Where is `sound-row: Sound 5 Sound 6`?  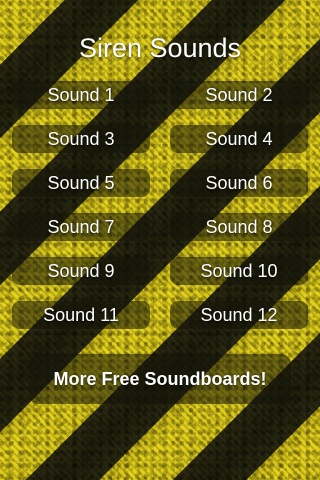 sound-row: Sound 5 Sound 6 is located at coordinates (160, 183).